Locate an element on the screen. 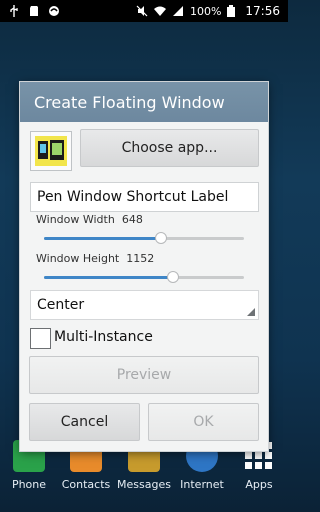  position-value: Center is located at coordinates (61, 305).